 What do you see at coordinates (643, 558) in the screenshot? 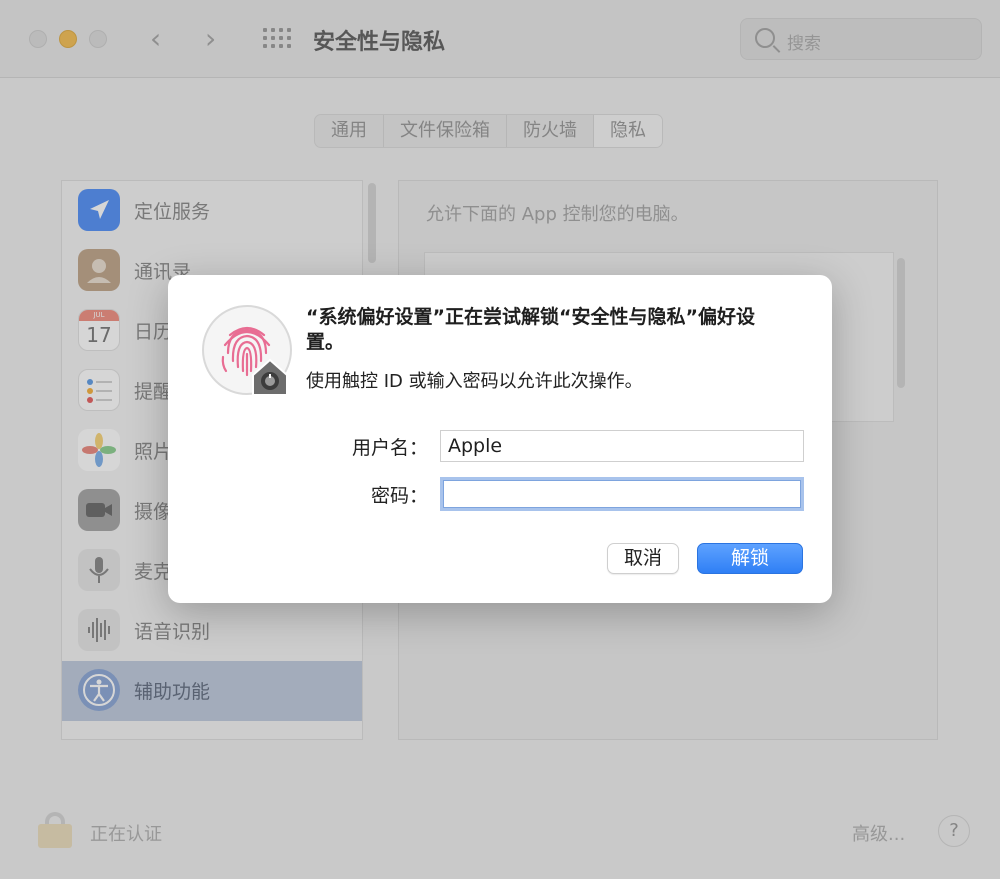
I see `cancel-button: 取消` at bounding box center [643, 558].